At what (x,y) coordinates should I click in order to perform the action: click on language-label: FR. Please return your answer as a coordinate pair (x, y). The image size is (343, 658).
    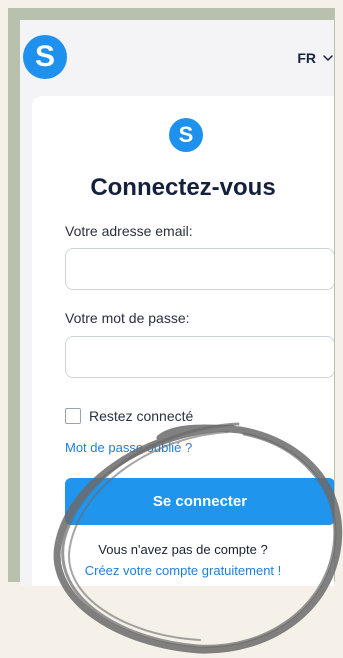
    Looking at the image, I should click on (306, 58).